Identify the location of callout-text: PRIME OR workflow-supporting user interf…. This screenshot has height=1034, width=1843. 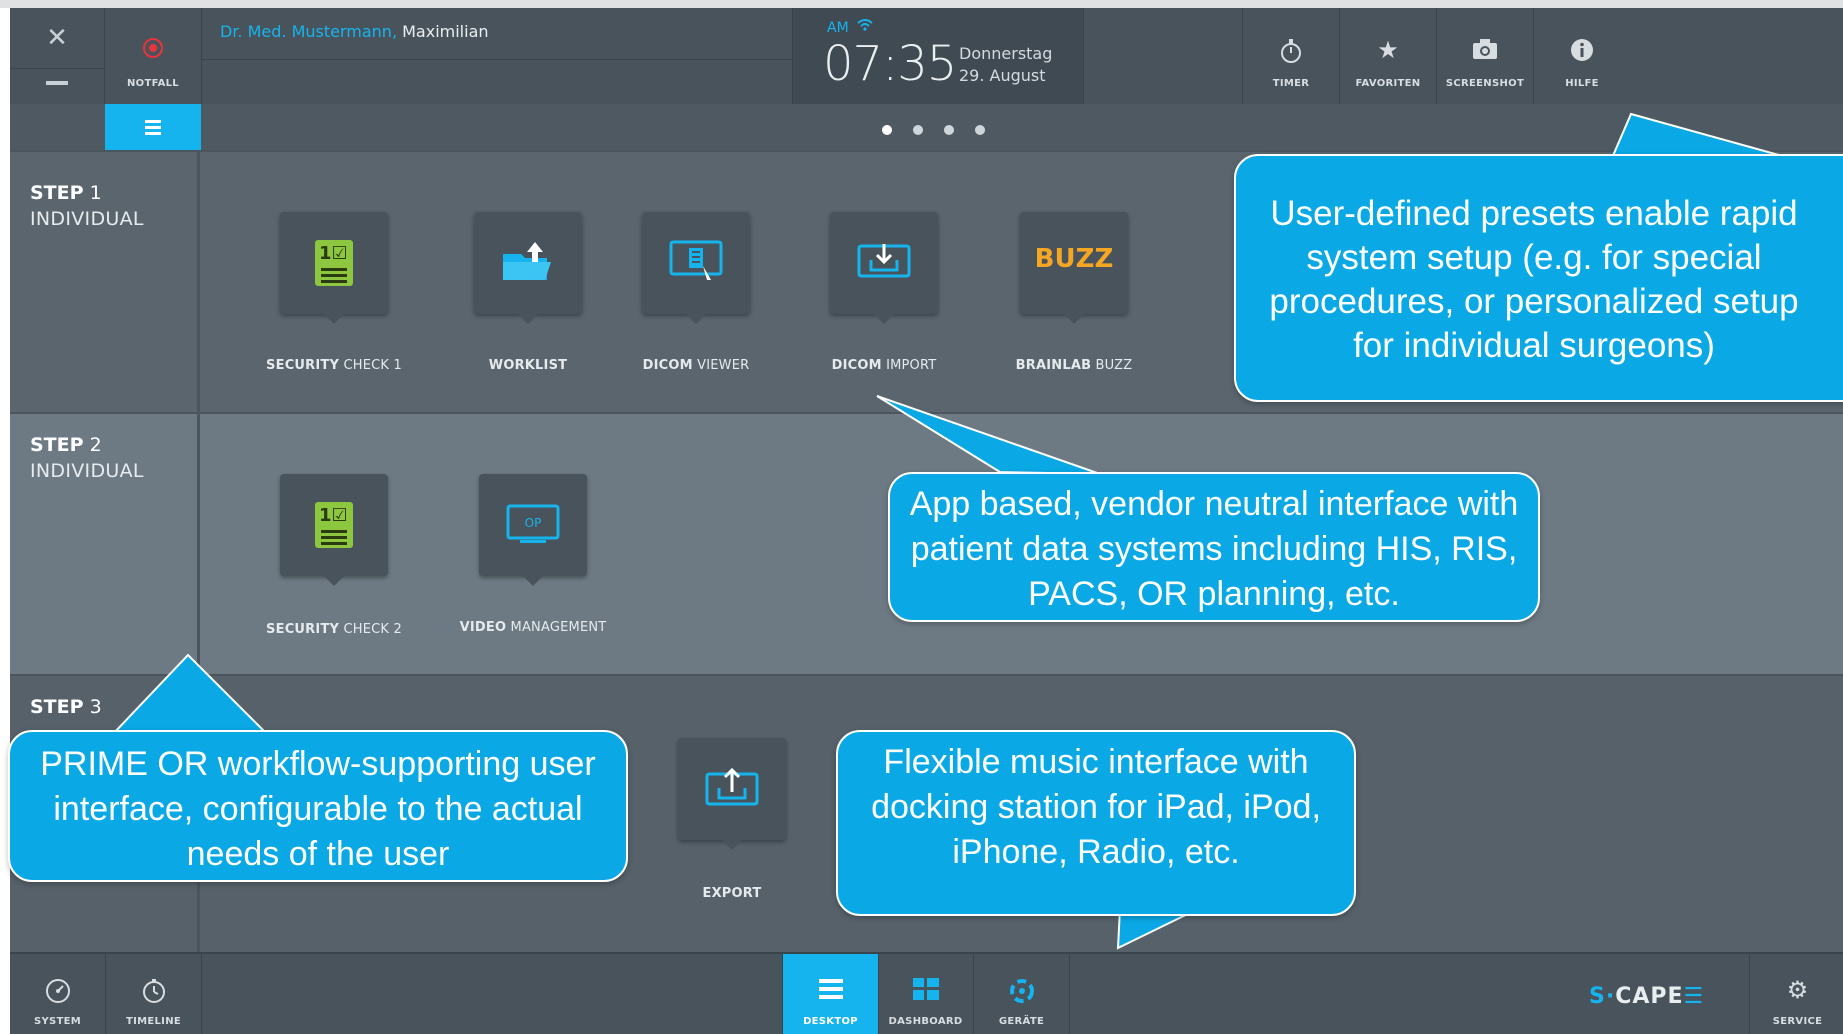
(318, 809).